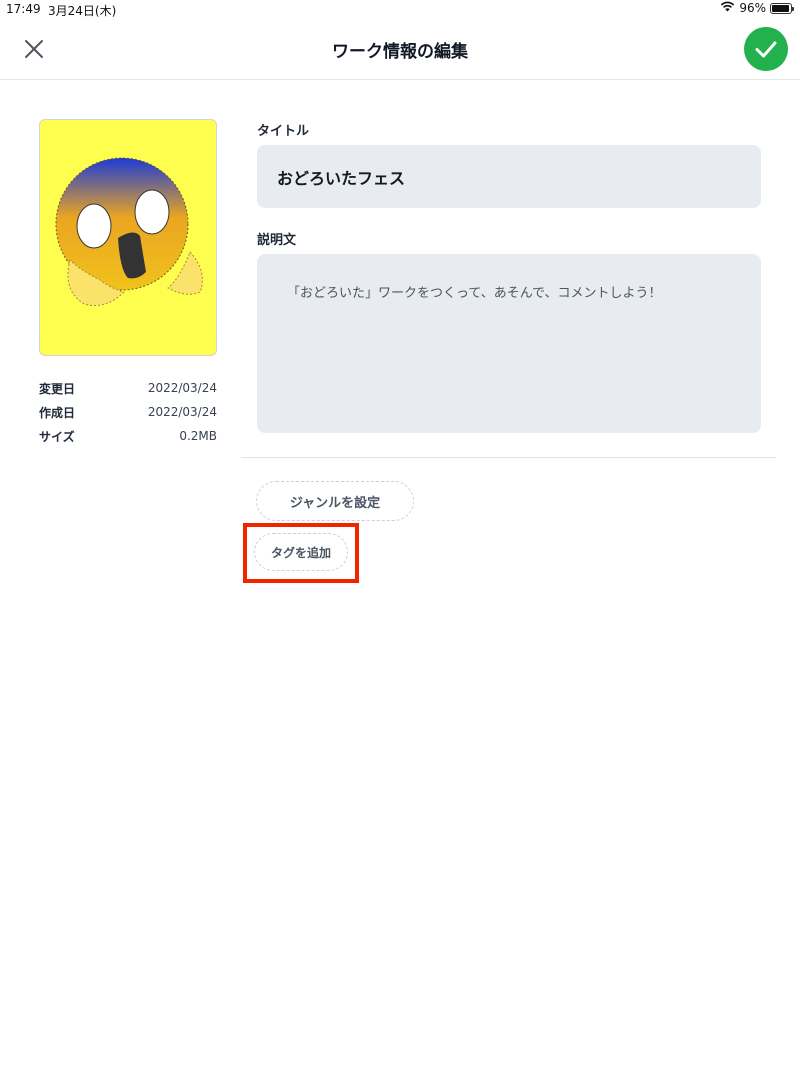 Image resolution: width=800 pixels, height=1067 pixels. What do you see at coordinates (23, 9) in the screenshot?
I see `status-time: 17:49` at bounding box center [23, 9].